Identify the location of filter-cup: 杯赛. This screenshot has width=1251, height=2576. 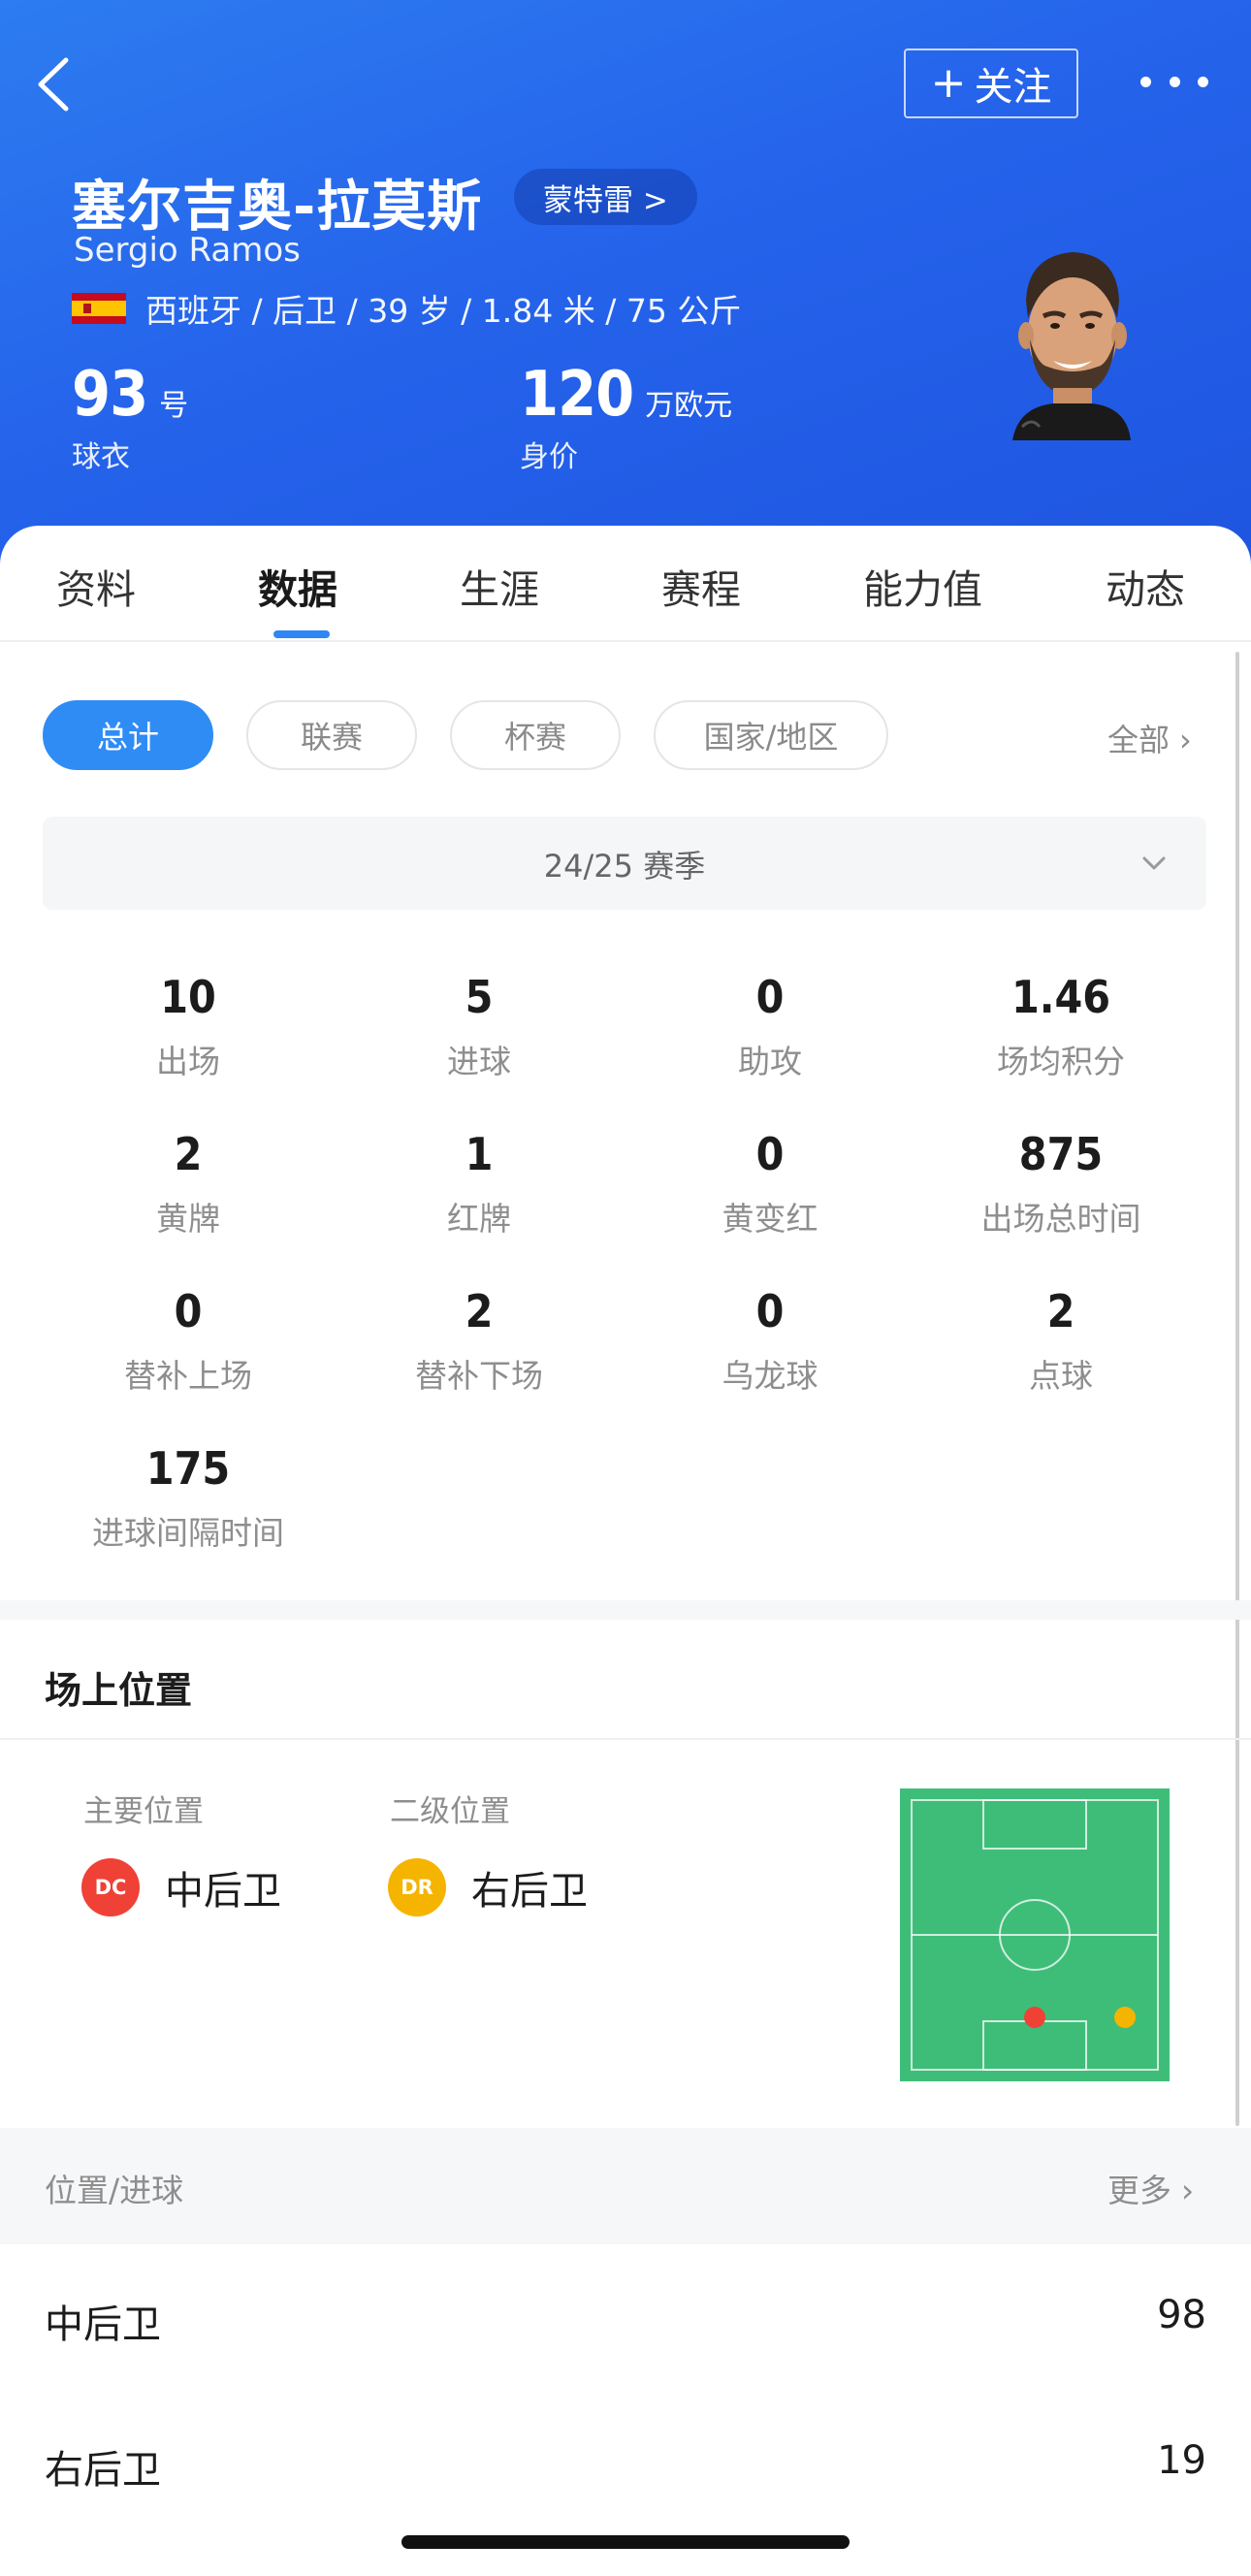
(535, 735).